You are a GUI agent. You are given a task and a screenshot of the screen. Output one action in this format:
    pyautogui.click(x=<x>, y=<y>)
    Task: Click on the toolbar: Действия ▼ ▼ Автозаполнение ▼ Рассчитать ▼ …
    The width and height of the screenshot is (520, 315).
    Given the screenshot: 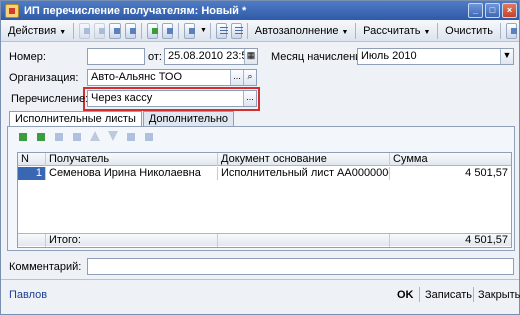 What is the action you would take?
    pyautogui.click(x=260, y=31)
    